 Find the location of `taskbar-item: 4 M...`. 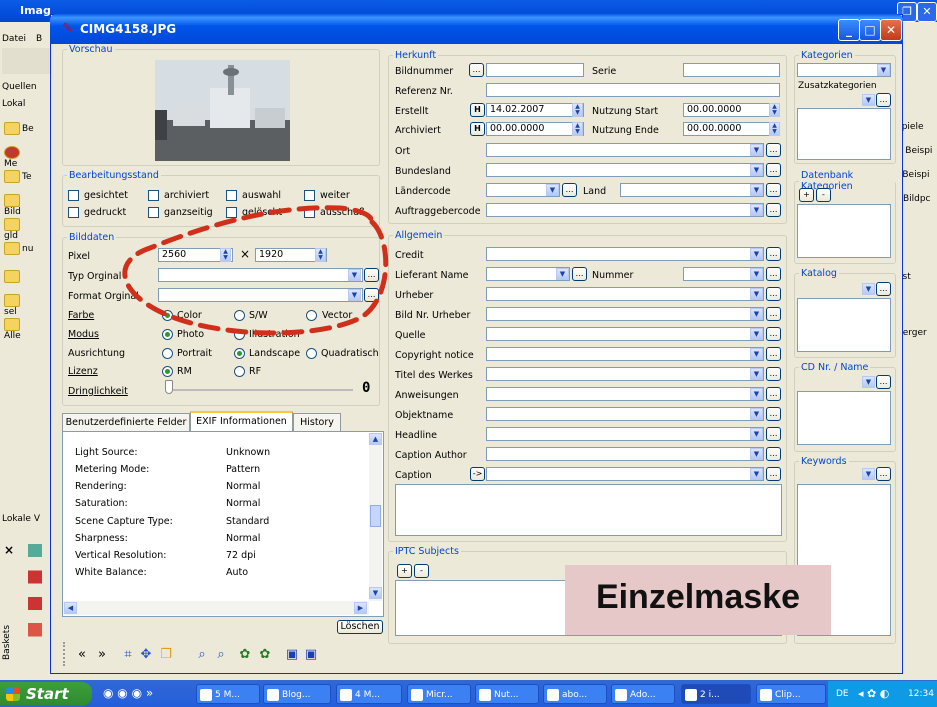

taskbar-item: 4 M... is located at coordinates (369, 694).